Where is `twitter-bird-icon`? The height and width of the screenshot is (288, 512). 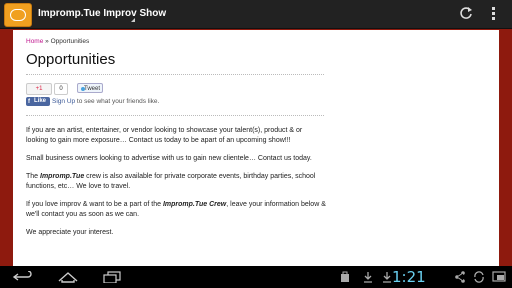 twitter-bird-icon is located at coordinates (83, 89).